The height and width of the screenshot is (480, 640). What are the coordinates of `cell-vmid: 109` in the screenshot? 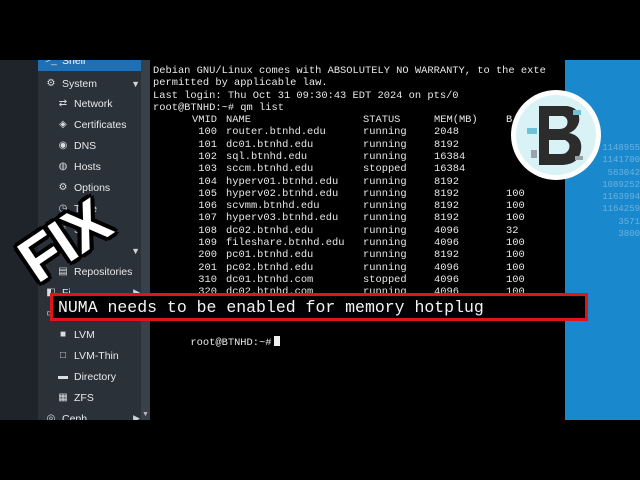 It's located at (207, 243).